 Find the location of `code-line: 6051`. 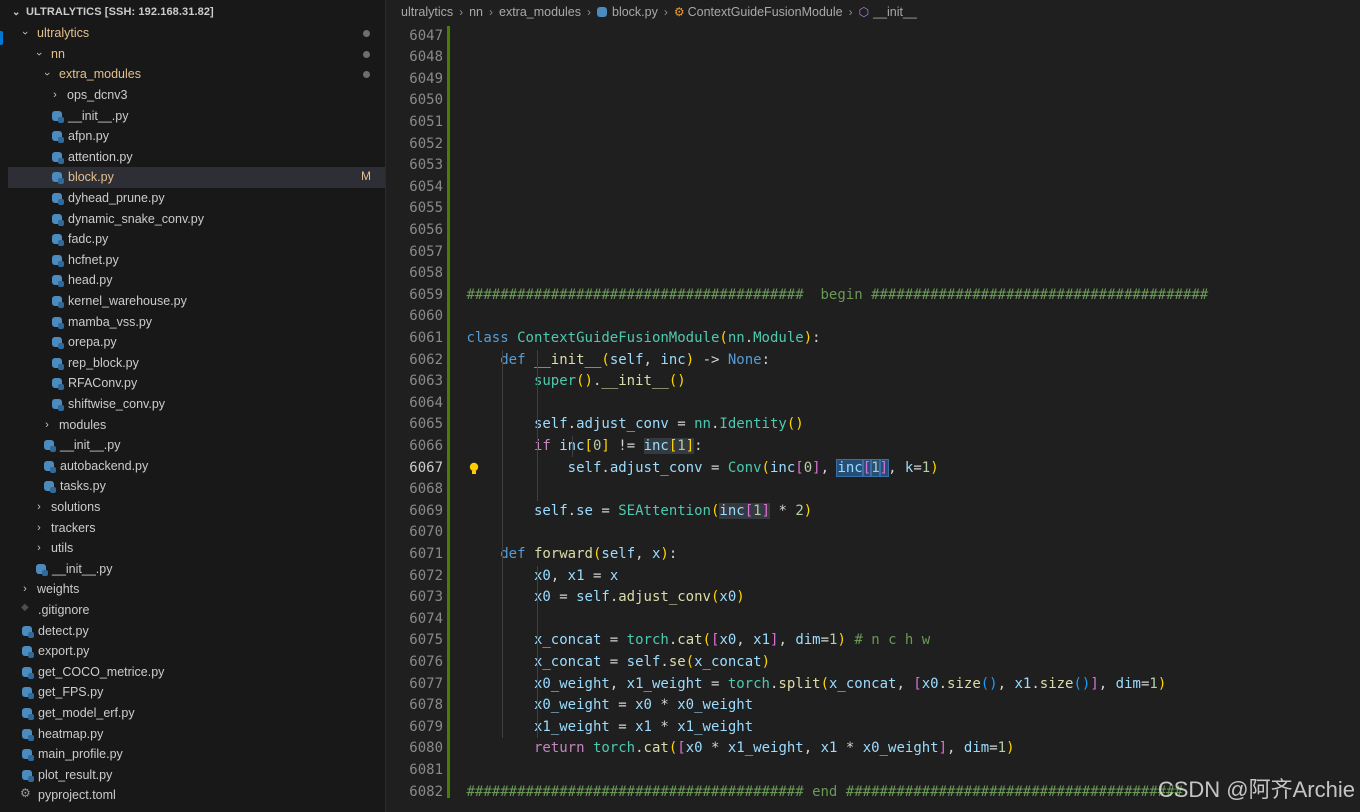

code-line: 6051 is located at coordinates (873, 123).